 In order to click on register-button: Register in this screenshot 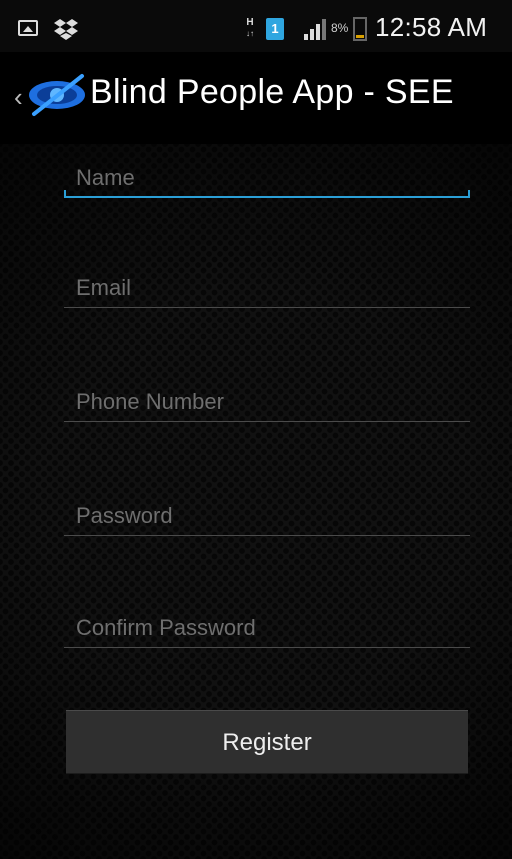, I will do `click(267, 742)`.